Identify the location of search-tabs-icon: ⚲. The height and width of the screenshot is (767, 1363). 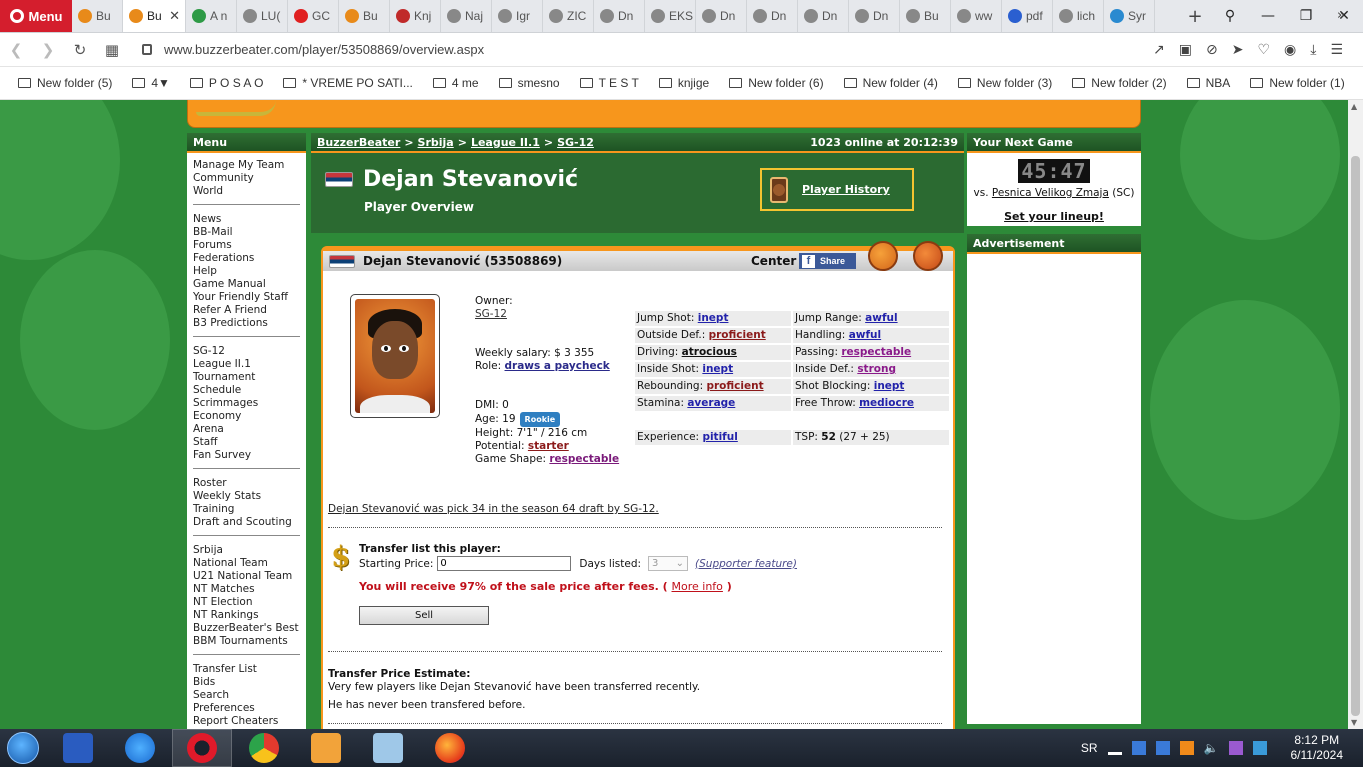
(1230, 16).